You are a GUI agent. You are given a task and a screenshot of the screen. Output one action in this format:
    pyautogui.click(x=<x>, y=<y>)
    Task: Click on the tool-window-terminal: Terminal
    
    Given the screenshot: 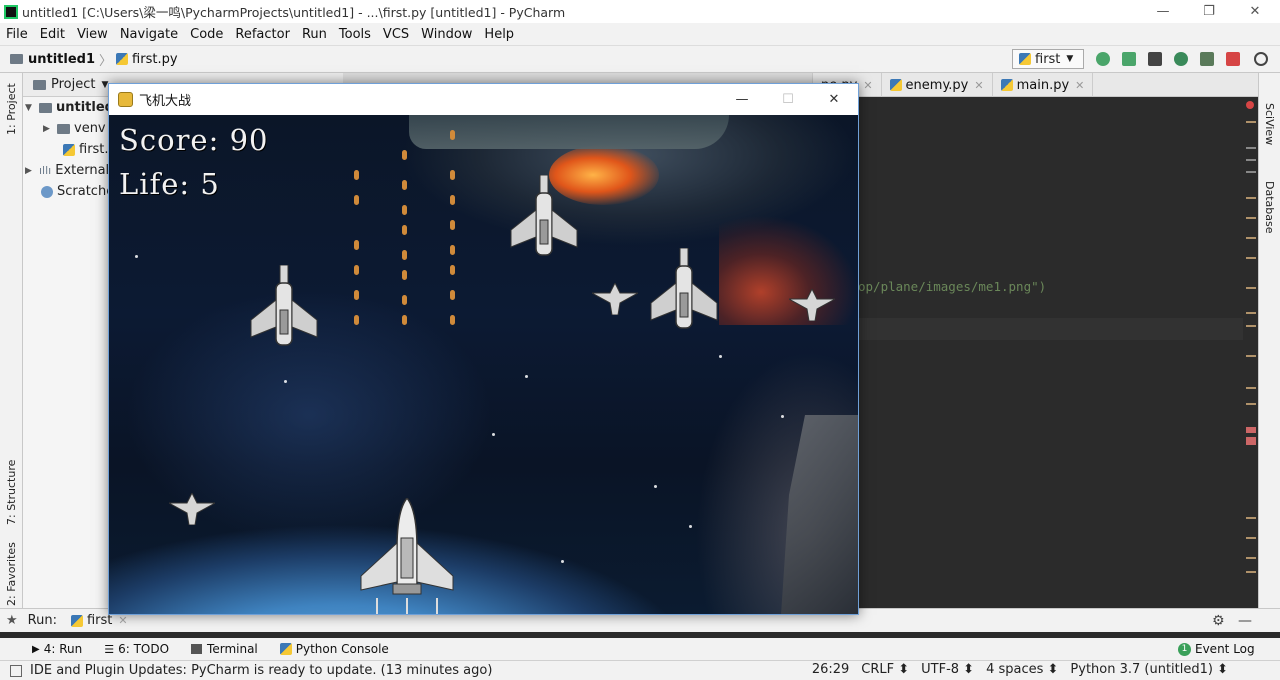 What is the action you would take?
    pyautogui.click(x=224, y=649)
    